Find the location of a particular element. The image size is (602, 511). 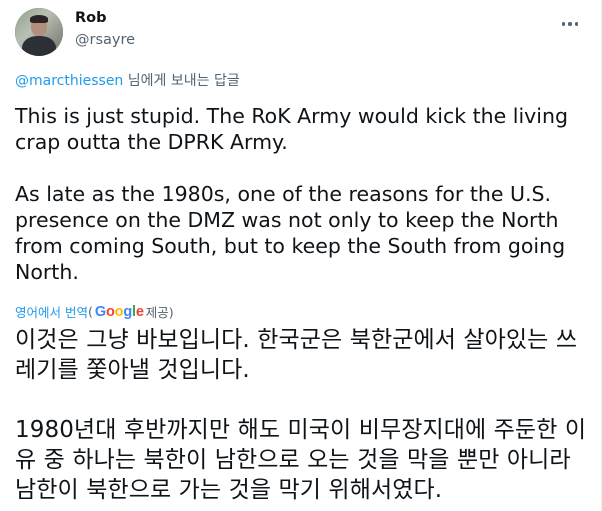

avatar is located at coordinates (39, 32).